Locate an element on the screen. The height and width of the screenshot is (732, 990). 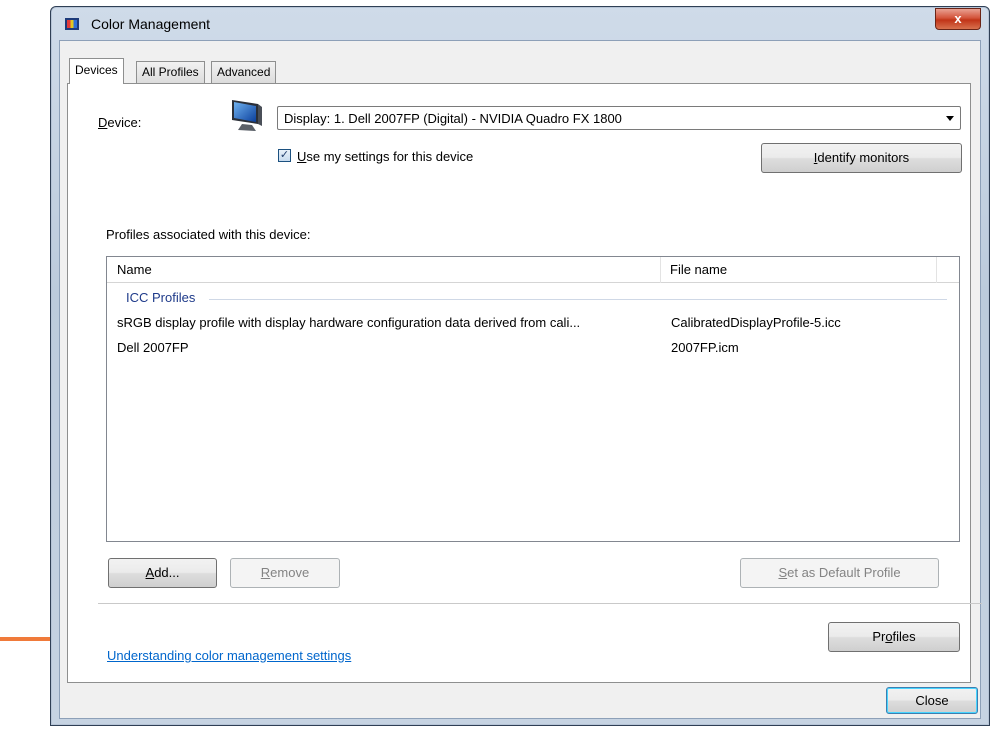
table-row: Dell 2007FP 2007FP.icm is located at coordinates (533, 349).